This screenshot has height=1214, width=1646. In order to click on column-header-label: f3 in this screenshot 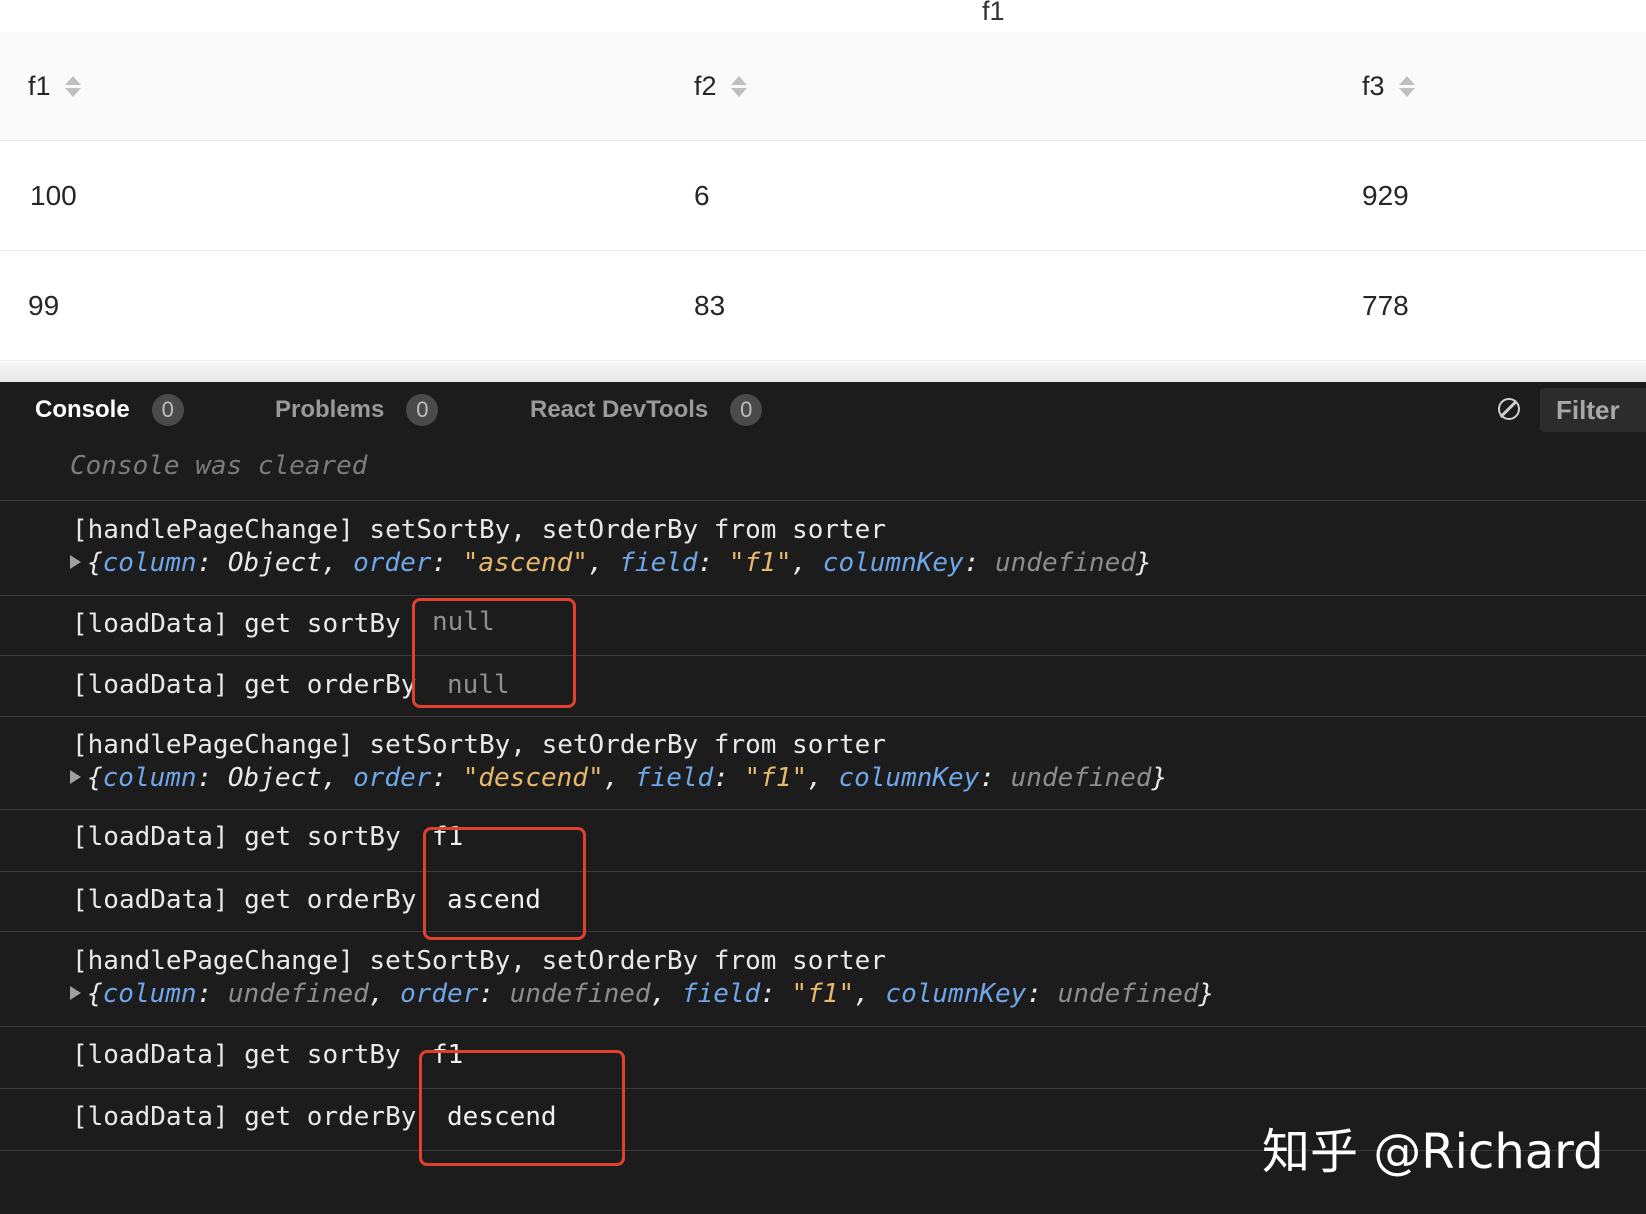, I will do `click(1373, 85)`.